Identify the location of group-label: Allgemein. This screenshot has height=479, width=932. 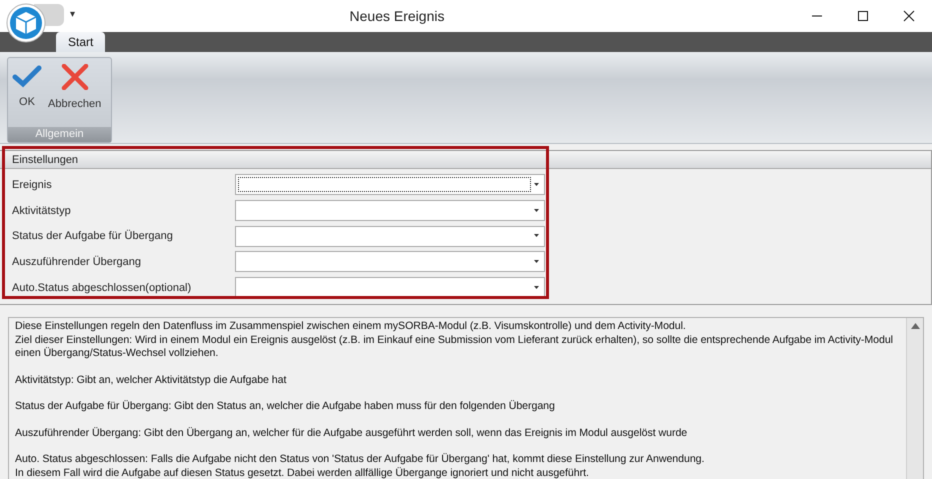
(59, 134).